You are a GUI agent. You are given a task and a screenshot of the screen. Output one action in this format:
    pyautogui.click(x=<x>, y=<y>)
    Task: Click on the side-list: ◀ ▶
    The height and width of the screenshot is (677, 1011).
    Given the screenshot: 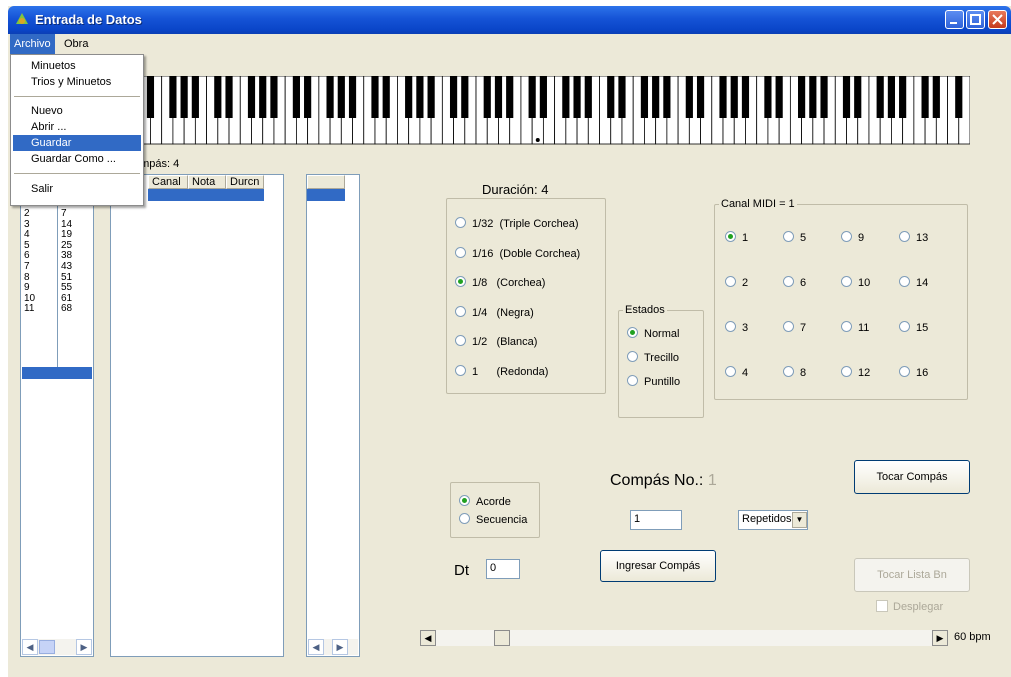 What is the action you would take?
    pyautogui.click(x=333, y=415)
    